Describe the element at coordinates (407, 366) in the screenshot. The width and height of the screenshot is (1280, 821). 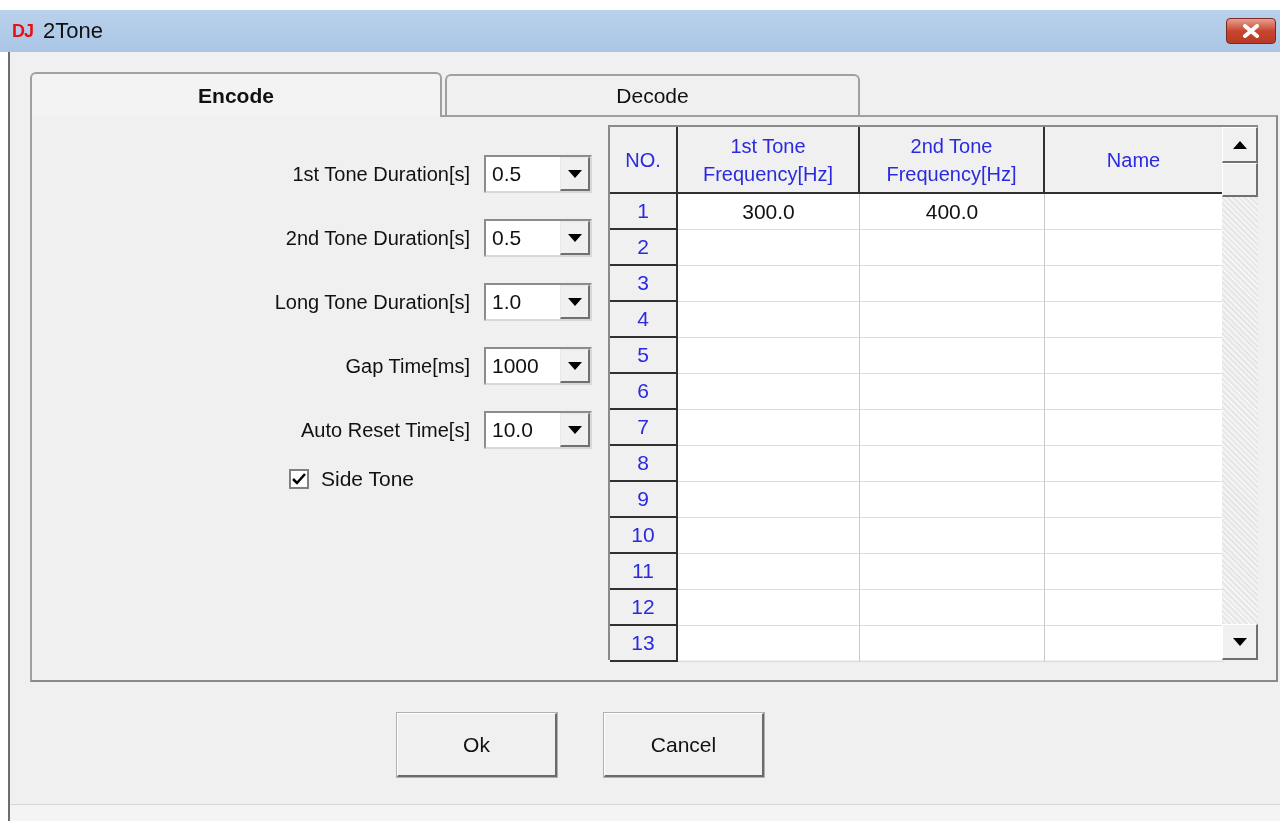
I see `field-label: Gap Time[ms]` at that location.